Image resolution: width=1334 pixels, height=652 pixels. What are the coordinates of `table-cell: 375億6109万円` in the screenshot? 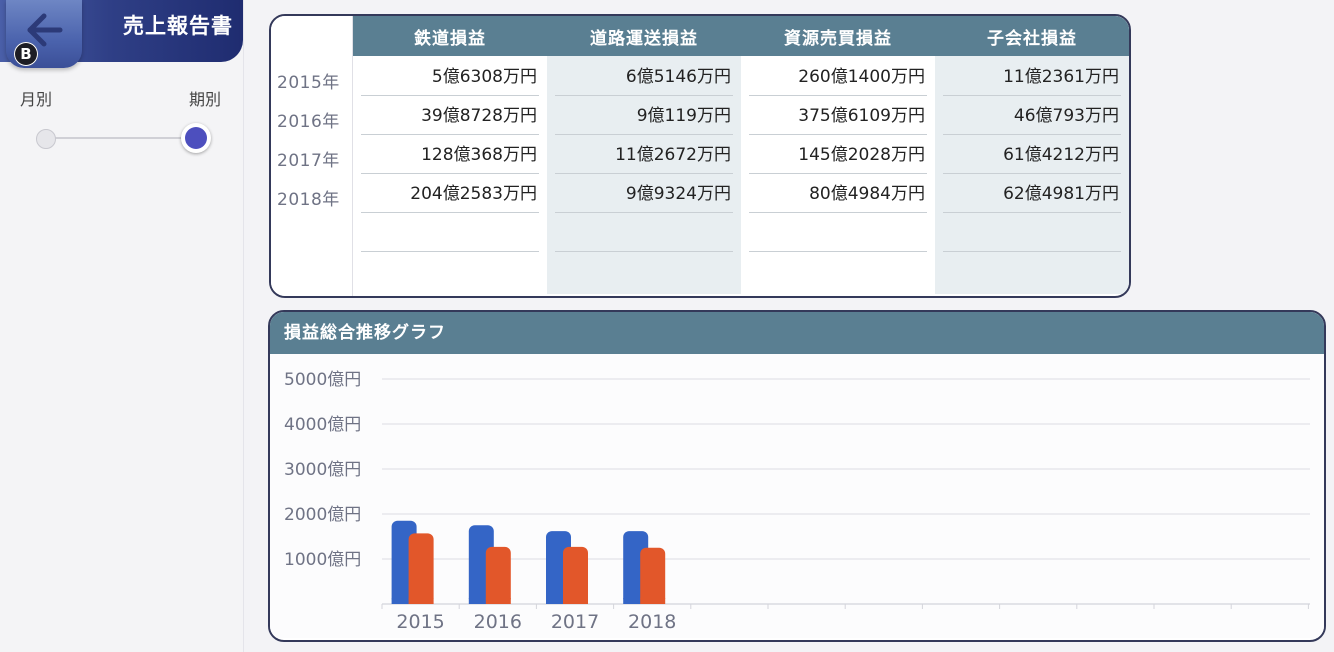 It's located at (838, 116).